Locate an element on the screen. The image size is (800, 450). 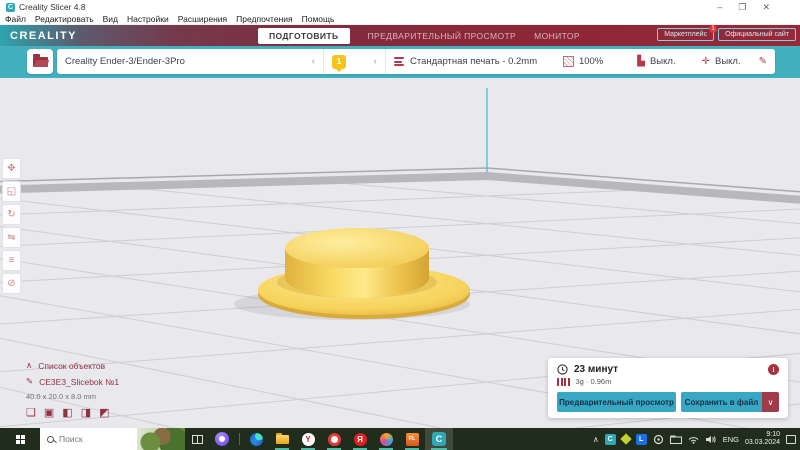
save-dropdown-button: ∨ is located at coordinates (770, 402).